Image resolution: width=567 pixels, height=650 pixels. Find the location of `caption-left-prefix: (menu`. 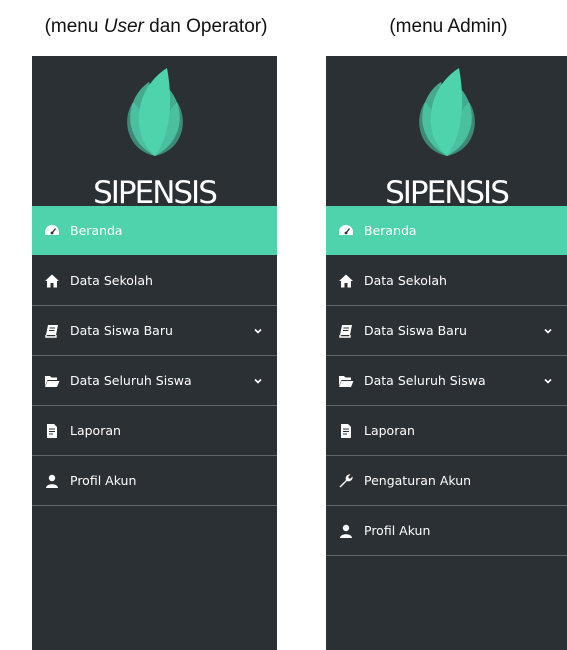

caption-left-prefix: (menu is located at coordinates (74, 26).